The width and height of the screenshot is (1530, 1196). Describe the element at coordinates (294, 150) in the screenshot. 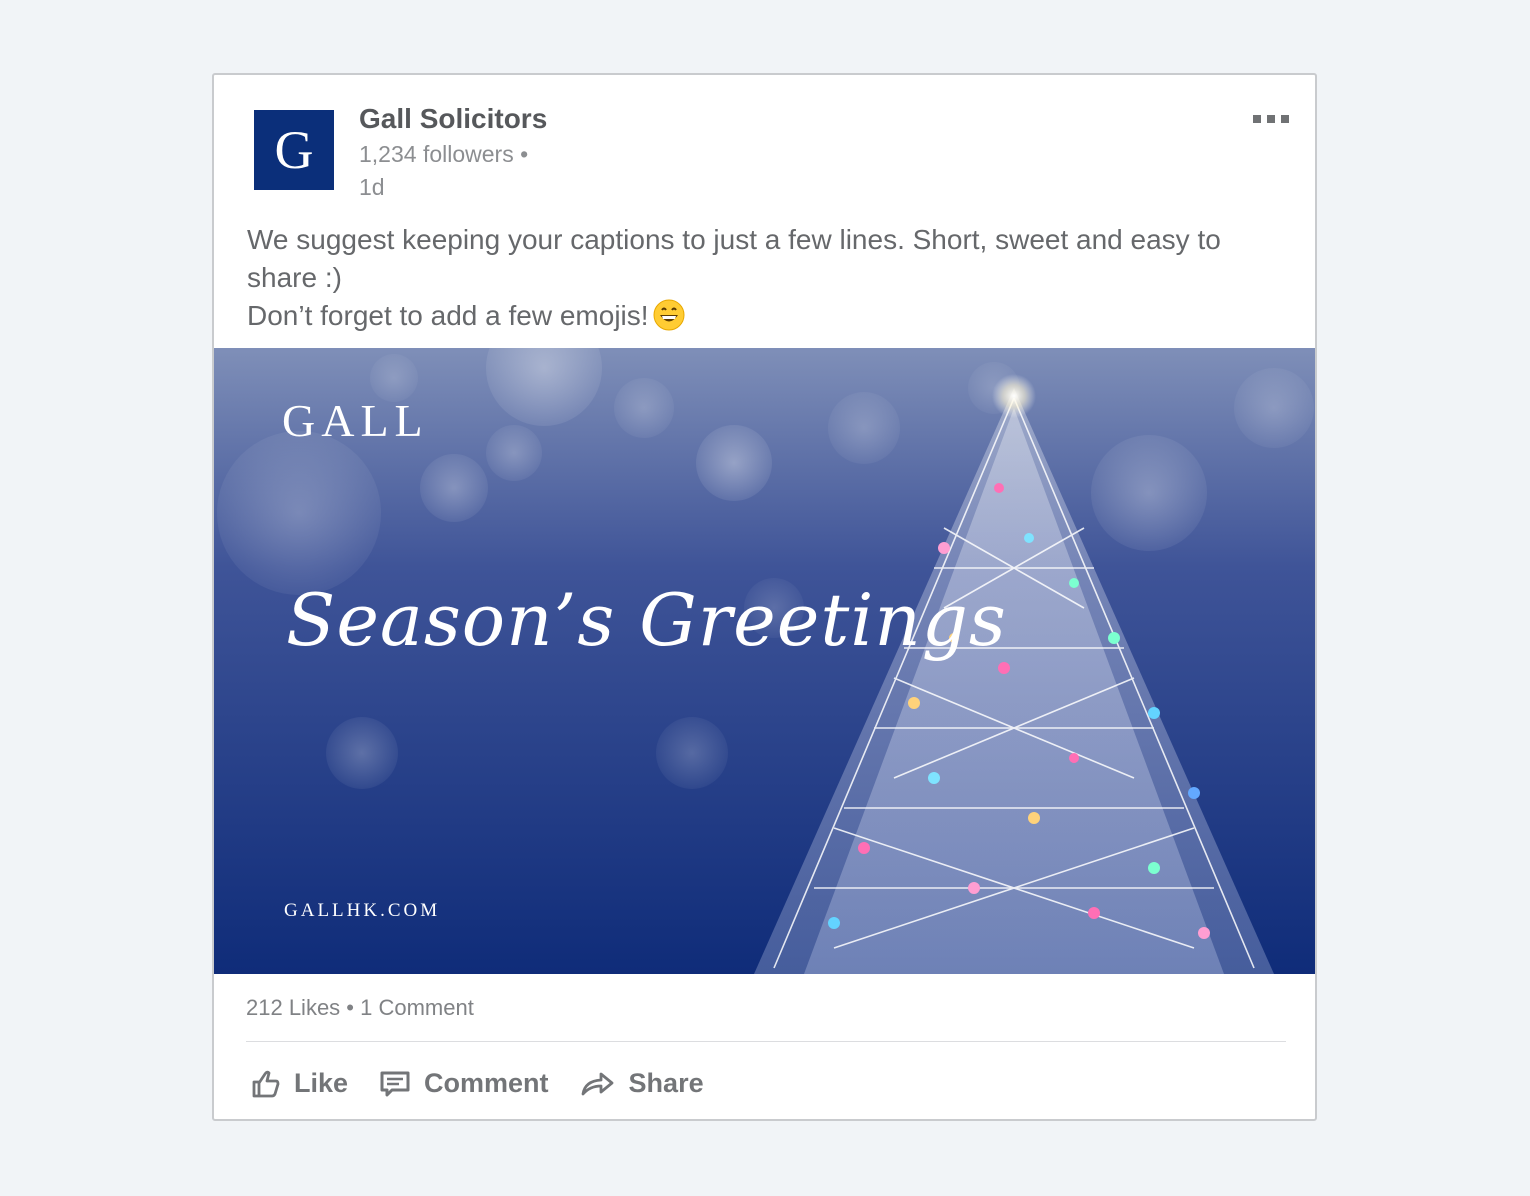

I see `company-logo: G` at that location.